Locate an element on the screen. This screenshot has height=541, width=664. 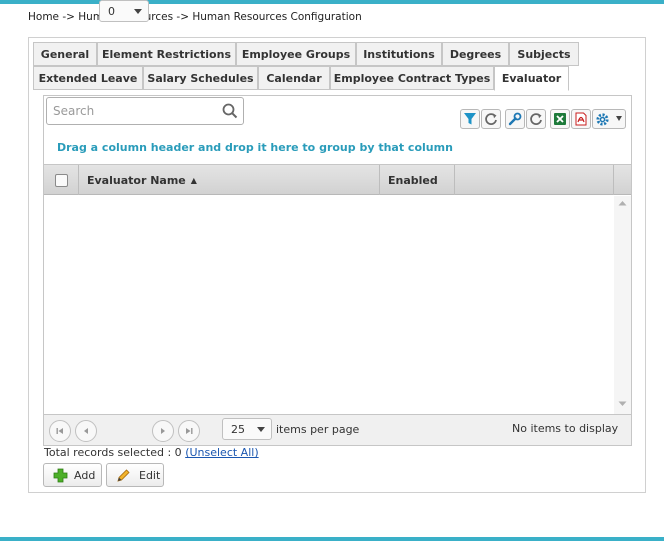
scroll-up-icon is located at coordinates (622, 203).